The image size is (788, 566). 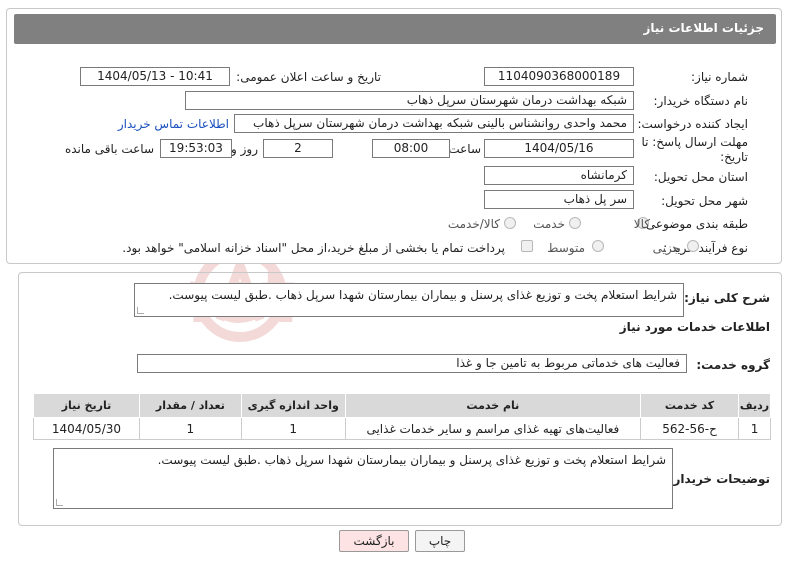 I want to click on cell-unit: 1, so click(x=293, y=428).